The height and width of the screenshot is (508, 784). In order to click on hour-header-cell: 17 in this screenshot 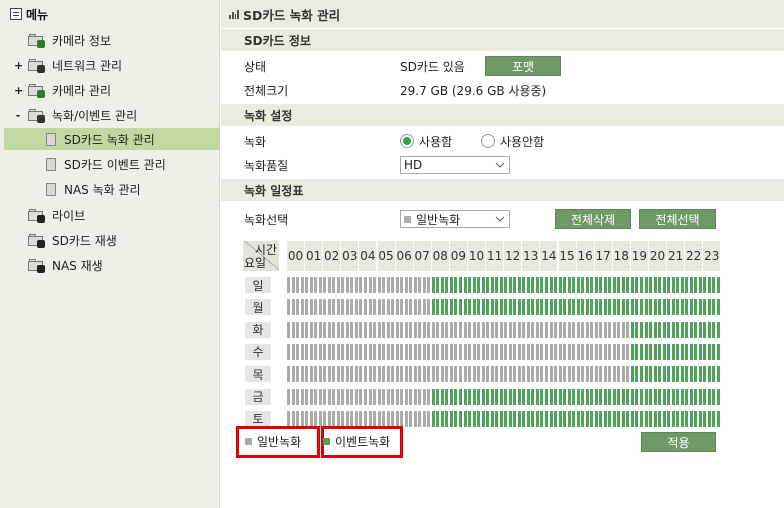, I will do `click(603, 256)`.